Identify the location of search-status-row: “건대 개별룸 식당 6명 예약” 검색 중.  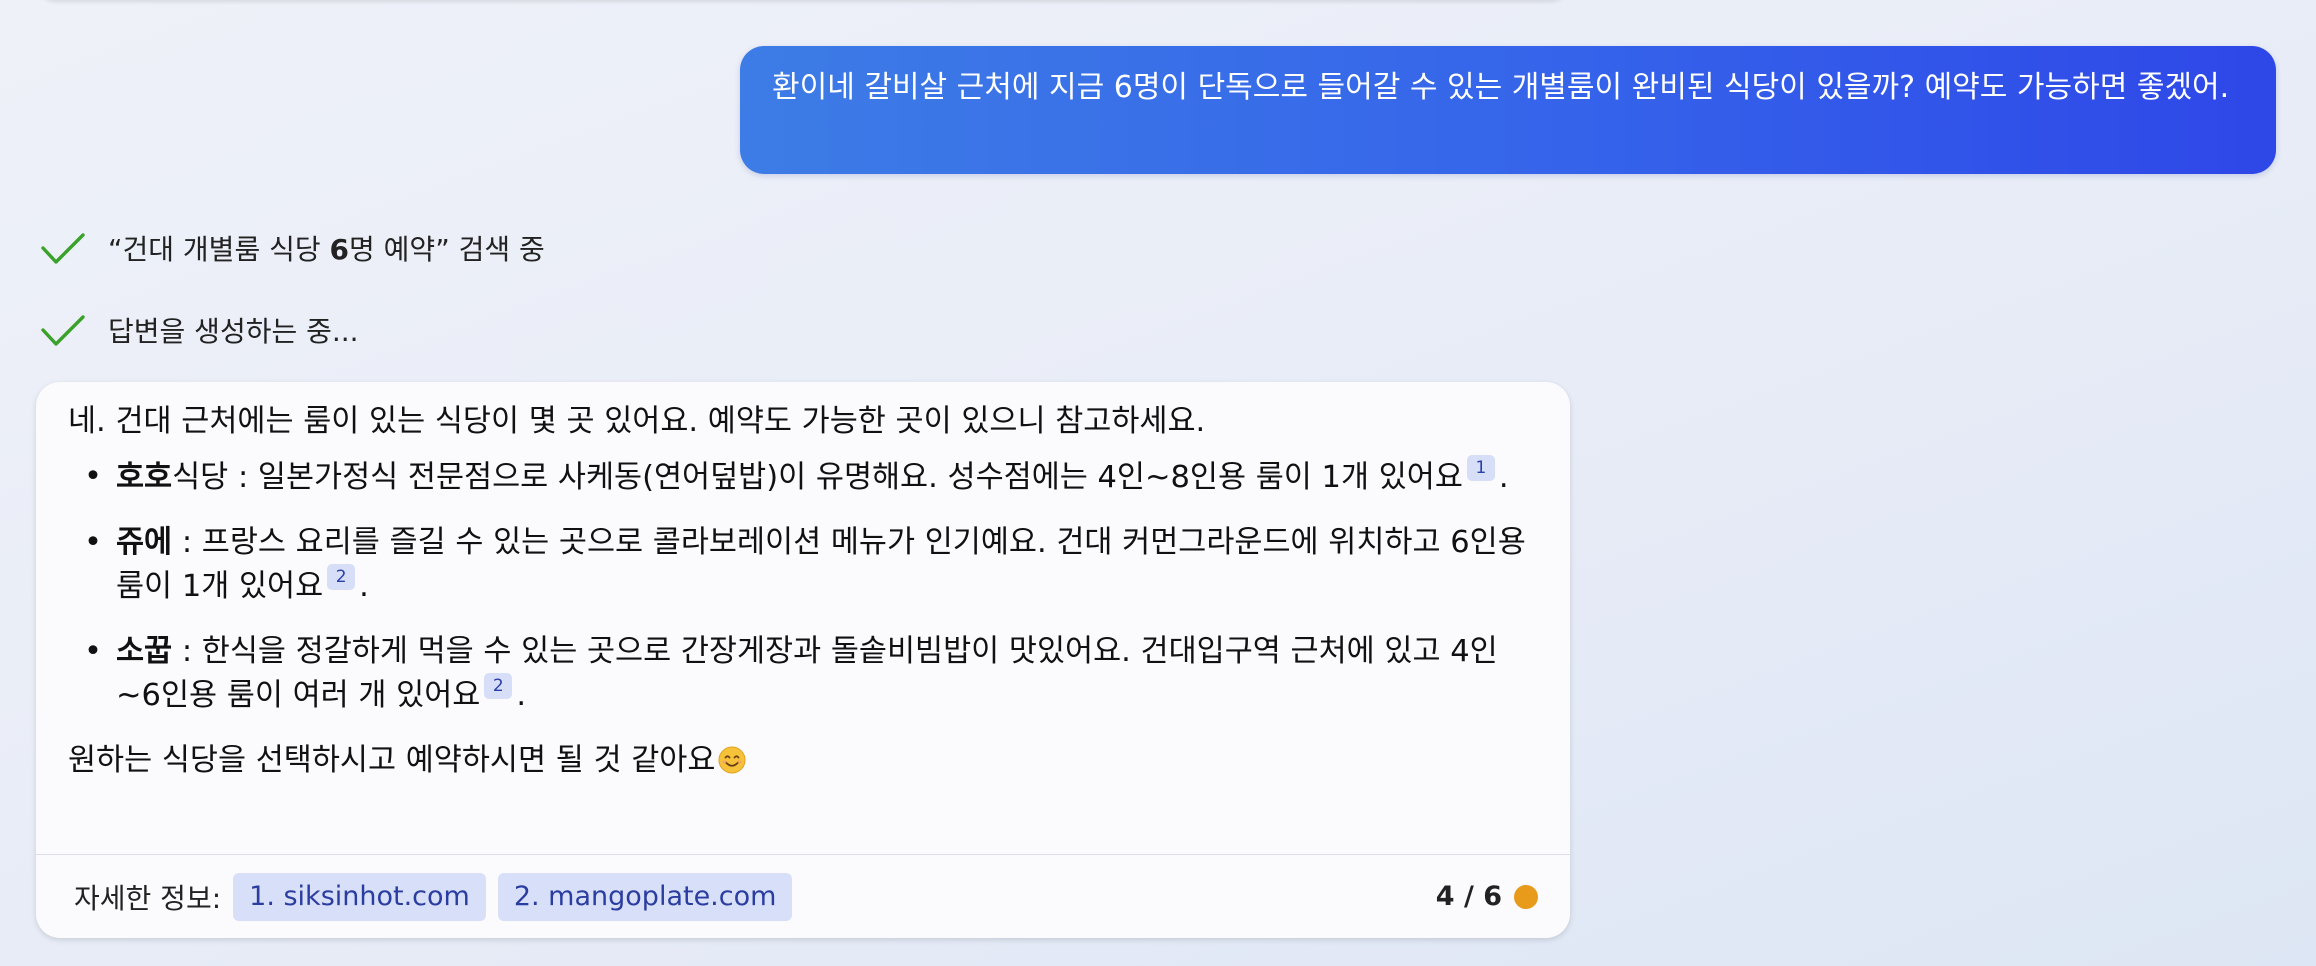
(292, 248).